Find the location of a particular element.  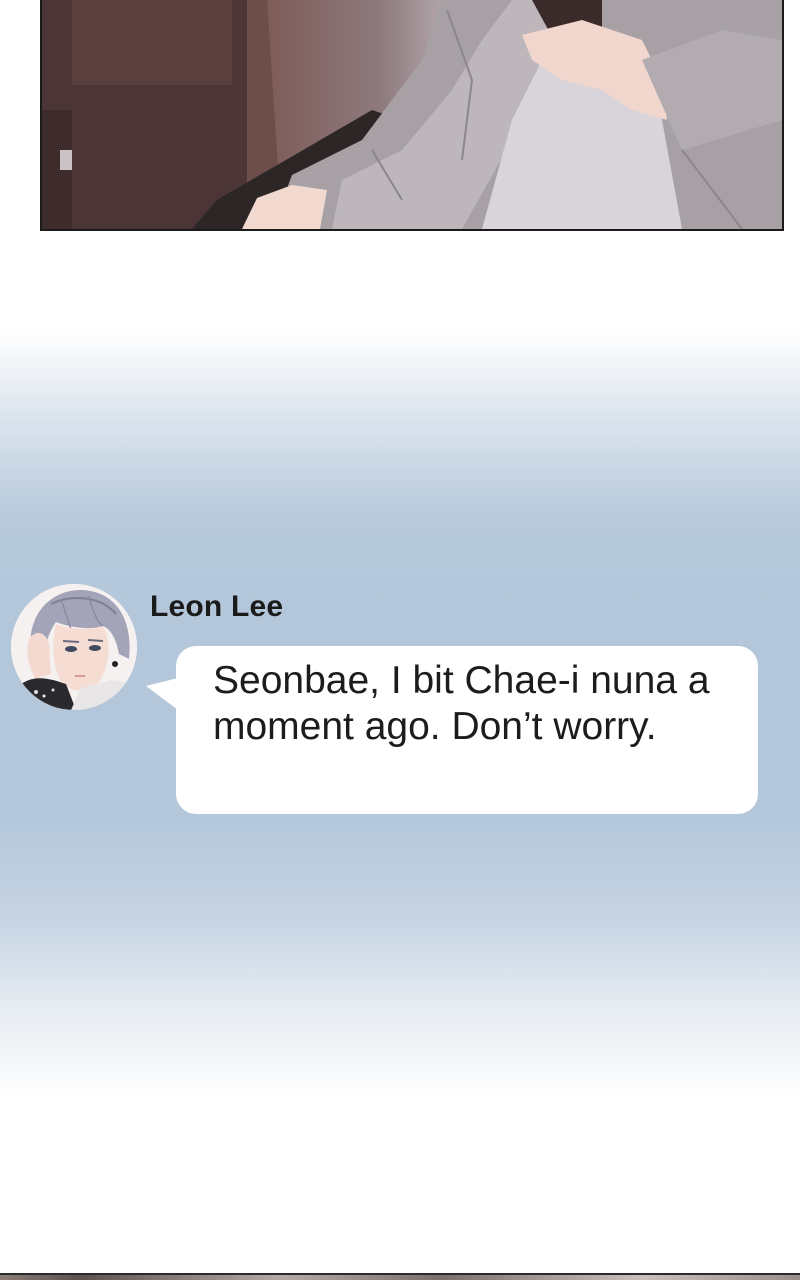

comic-panel-bottom is located at coordinates (400, 1276).